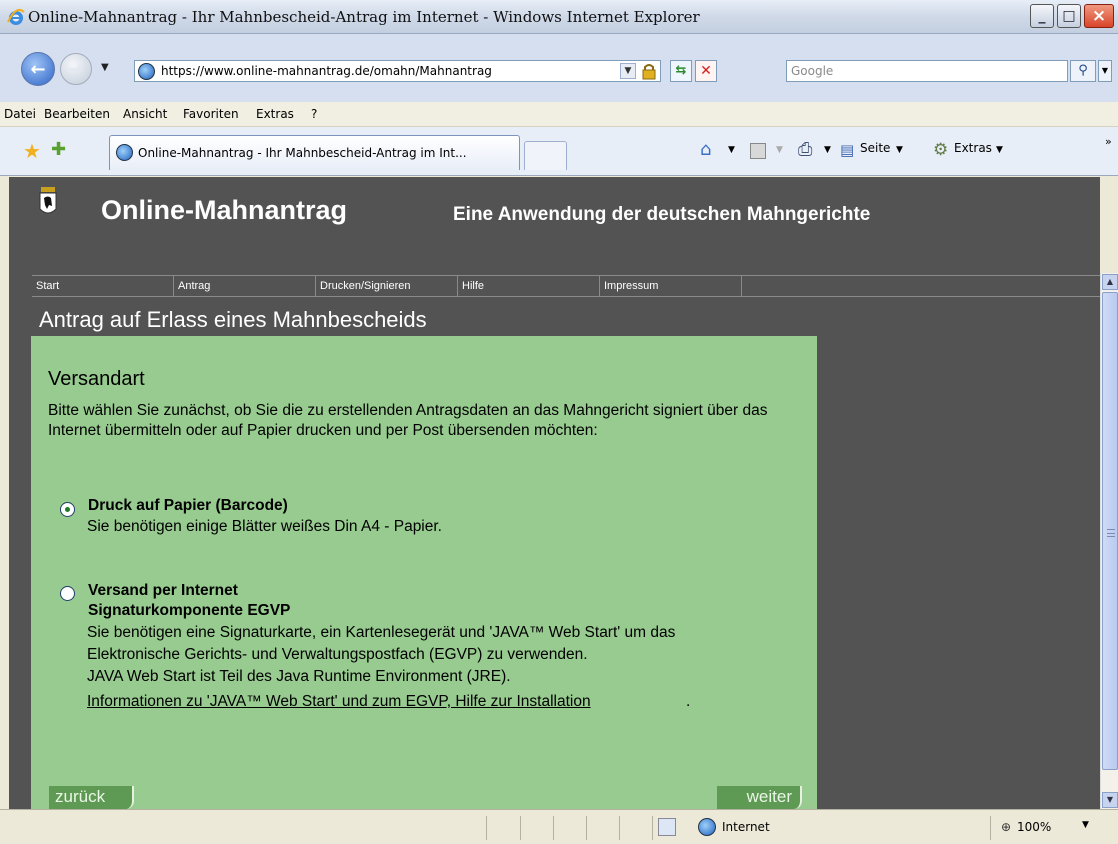 The image size is (1118, 844). What do you see at coordinates (387, 286) in the screenshot?
I see `nav-drucken-signieren: Drucken/Signieren` at bounding box center [387, 286].